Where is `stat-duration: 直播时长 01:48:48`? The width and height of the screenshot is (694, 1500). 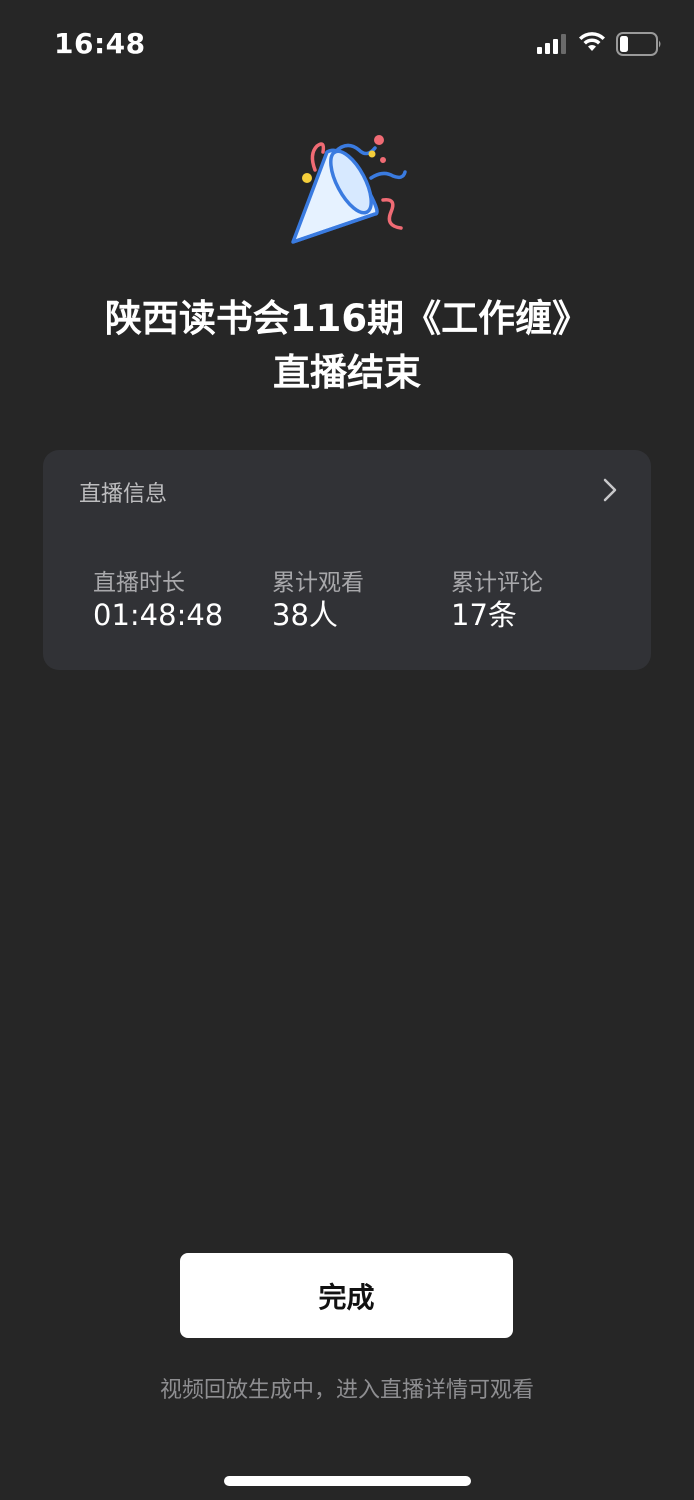
stat-duration: 直播时长 01:48:48 is located at coordinates (158, 600).